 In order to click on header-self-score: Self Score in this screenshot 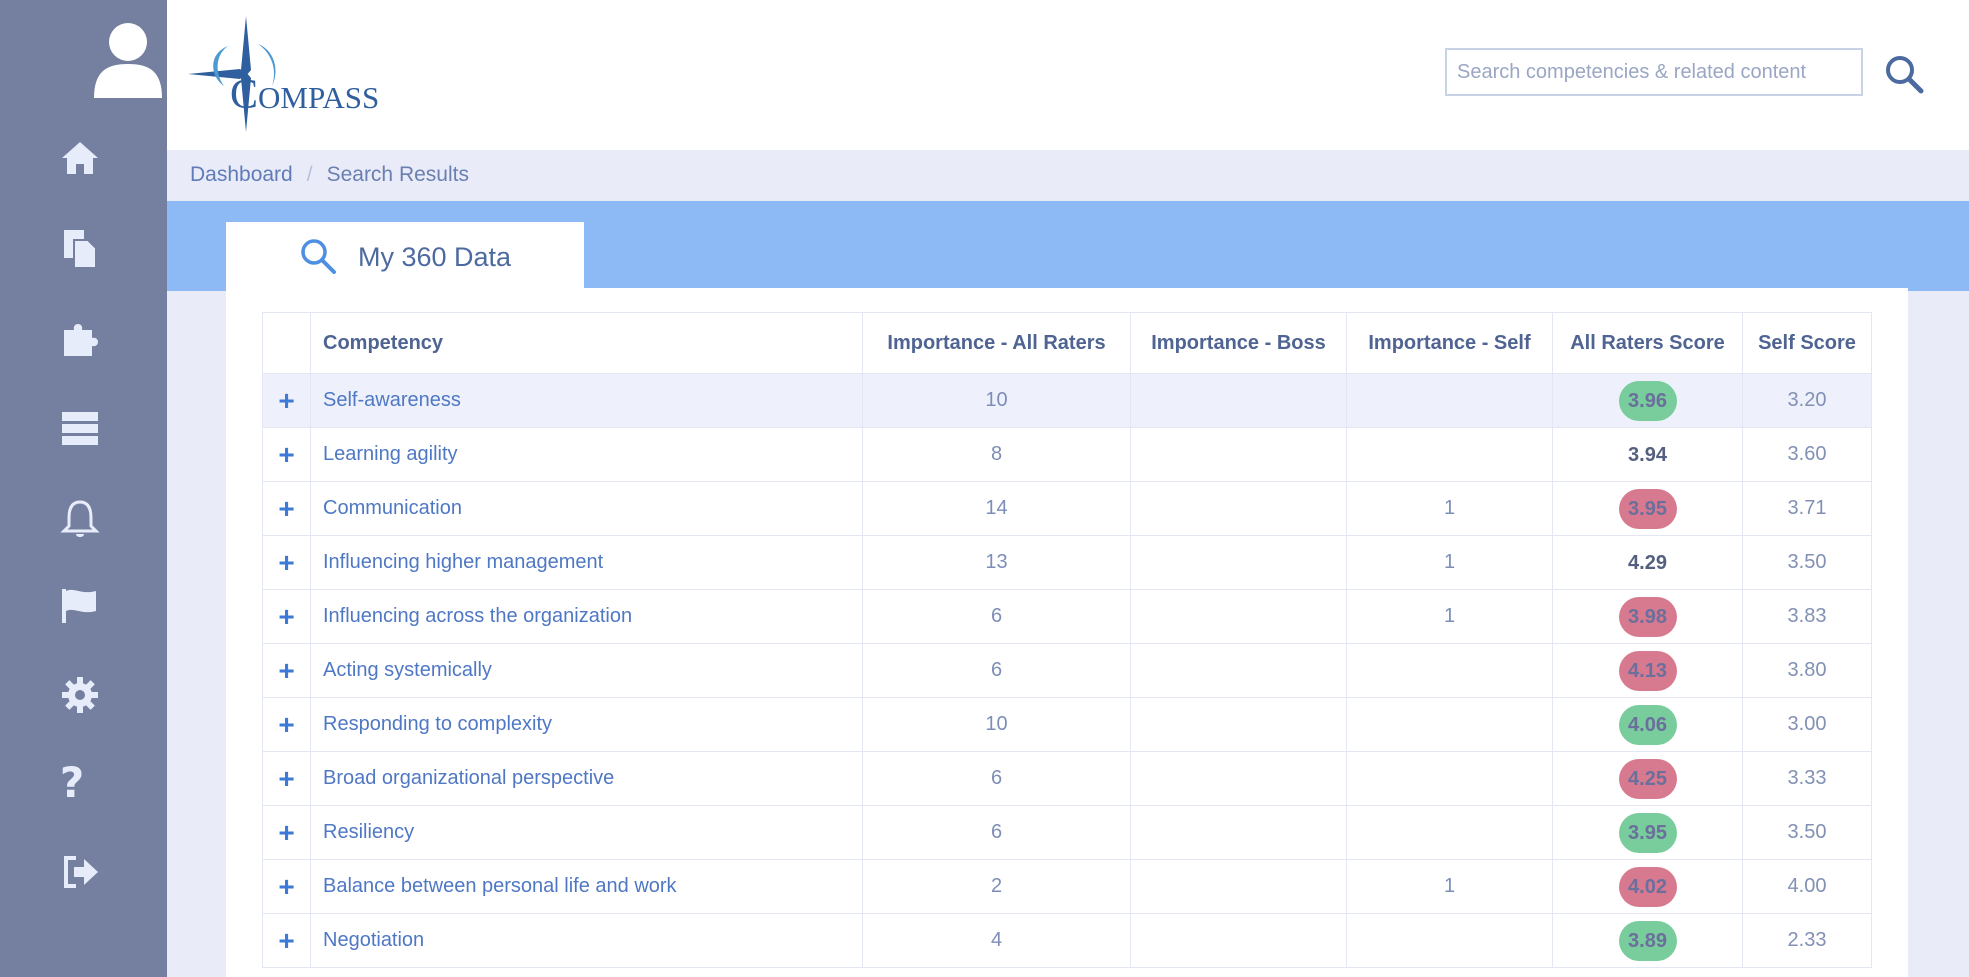, I will do `click(1807, 343)`.